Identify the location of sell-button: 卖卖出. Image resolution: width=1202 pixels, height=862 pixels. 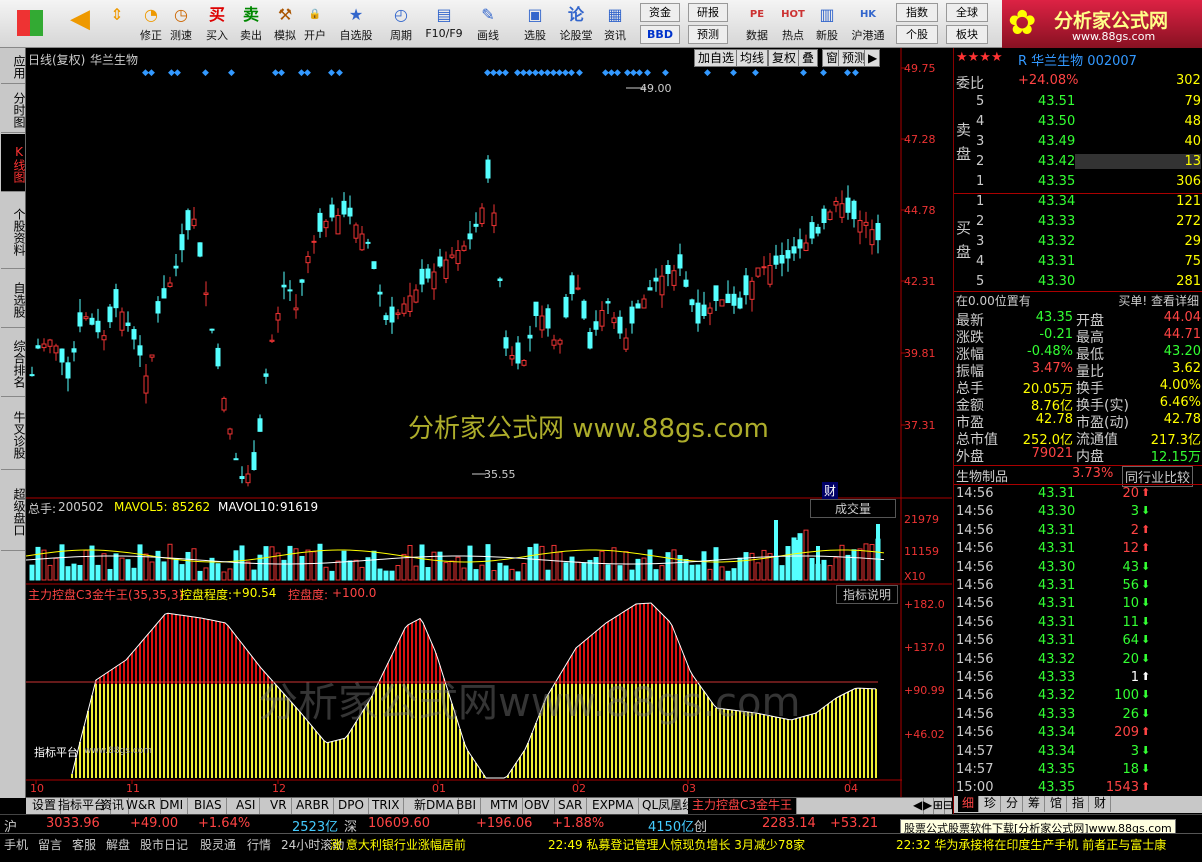
(251, 24).